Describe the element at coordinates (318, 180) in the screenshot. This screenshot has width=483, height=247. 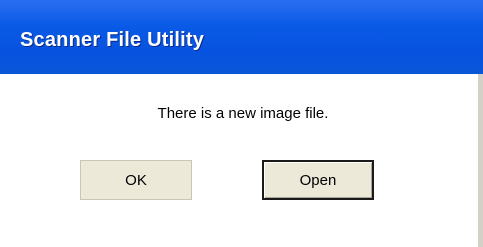
I see `open-button: Open` at that location.